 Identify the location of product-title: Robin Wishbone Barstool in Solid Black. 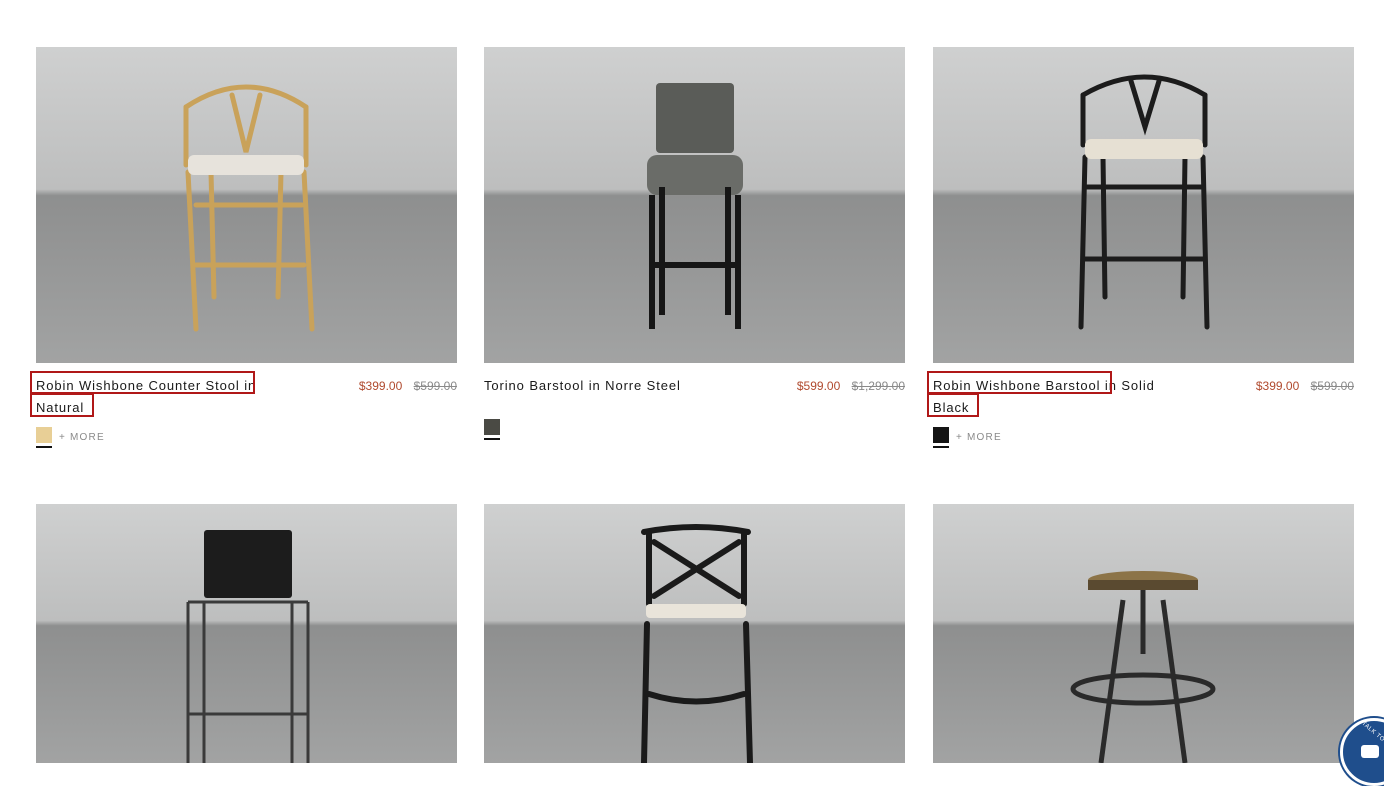
(1064, 397).